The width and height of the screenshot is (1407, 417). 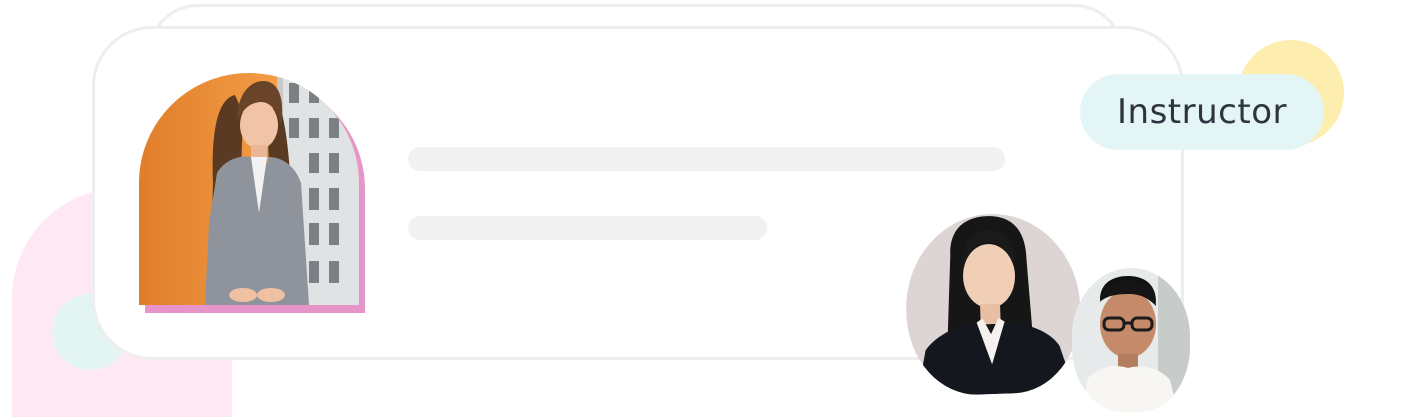 I want to click on instructor-badge: Instructor, so click(x=1202, y=112).